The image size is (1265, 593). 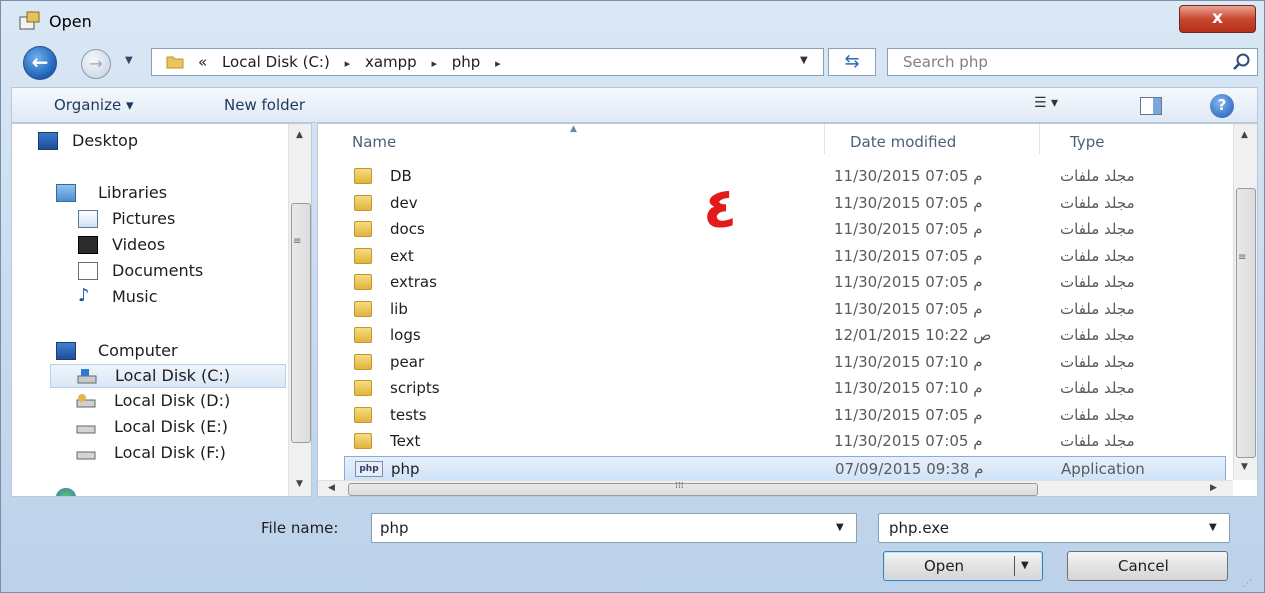 What do you see at coordinates (1217, 19) in the screenshot?
I see `close-button: x` at bounding box center [1217, 19].